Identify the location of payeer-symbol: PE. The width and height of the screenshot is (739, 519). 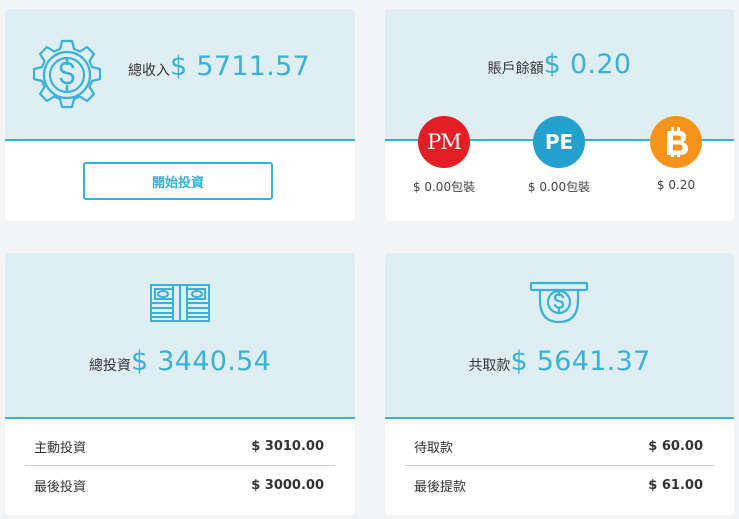
(559, 142).